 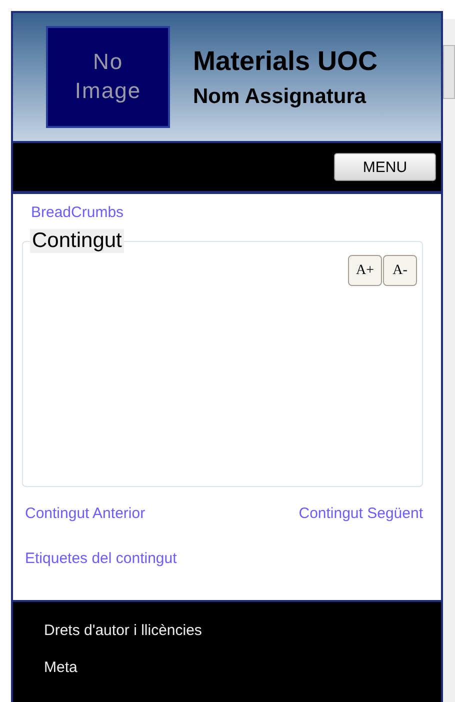 What do you see at coordinates (400, 270) in the screenshot?
I see `font-size-button: A-` at bounding box center [400, 270].